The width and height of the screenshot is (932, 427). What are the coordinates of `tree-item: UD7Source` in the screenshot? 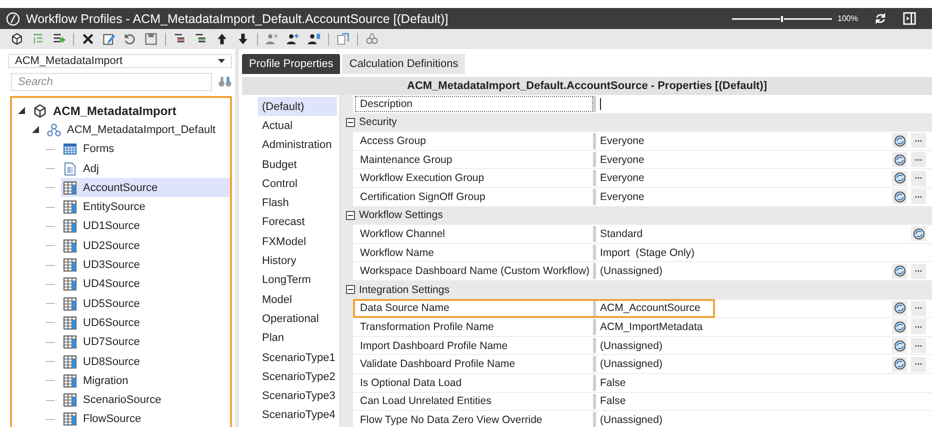 It's located at (145, 342).